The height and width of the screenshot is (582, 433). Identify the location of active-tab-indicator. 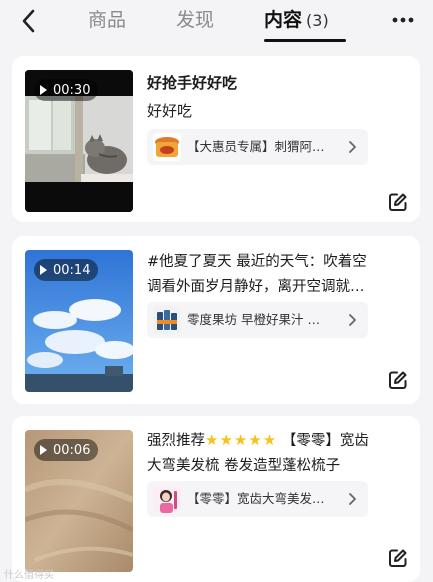
(305, 40).